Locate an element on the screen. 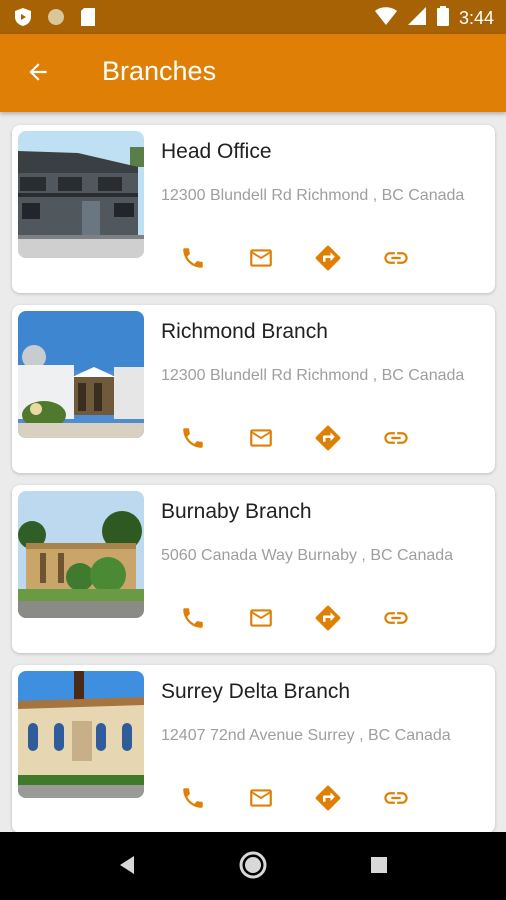 The width and height of the screenshot is (506, 900). branch-address: 12407 72nd Avenue Surrey , BC Canada is located at coordinates (306, 735).